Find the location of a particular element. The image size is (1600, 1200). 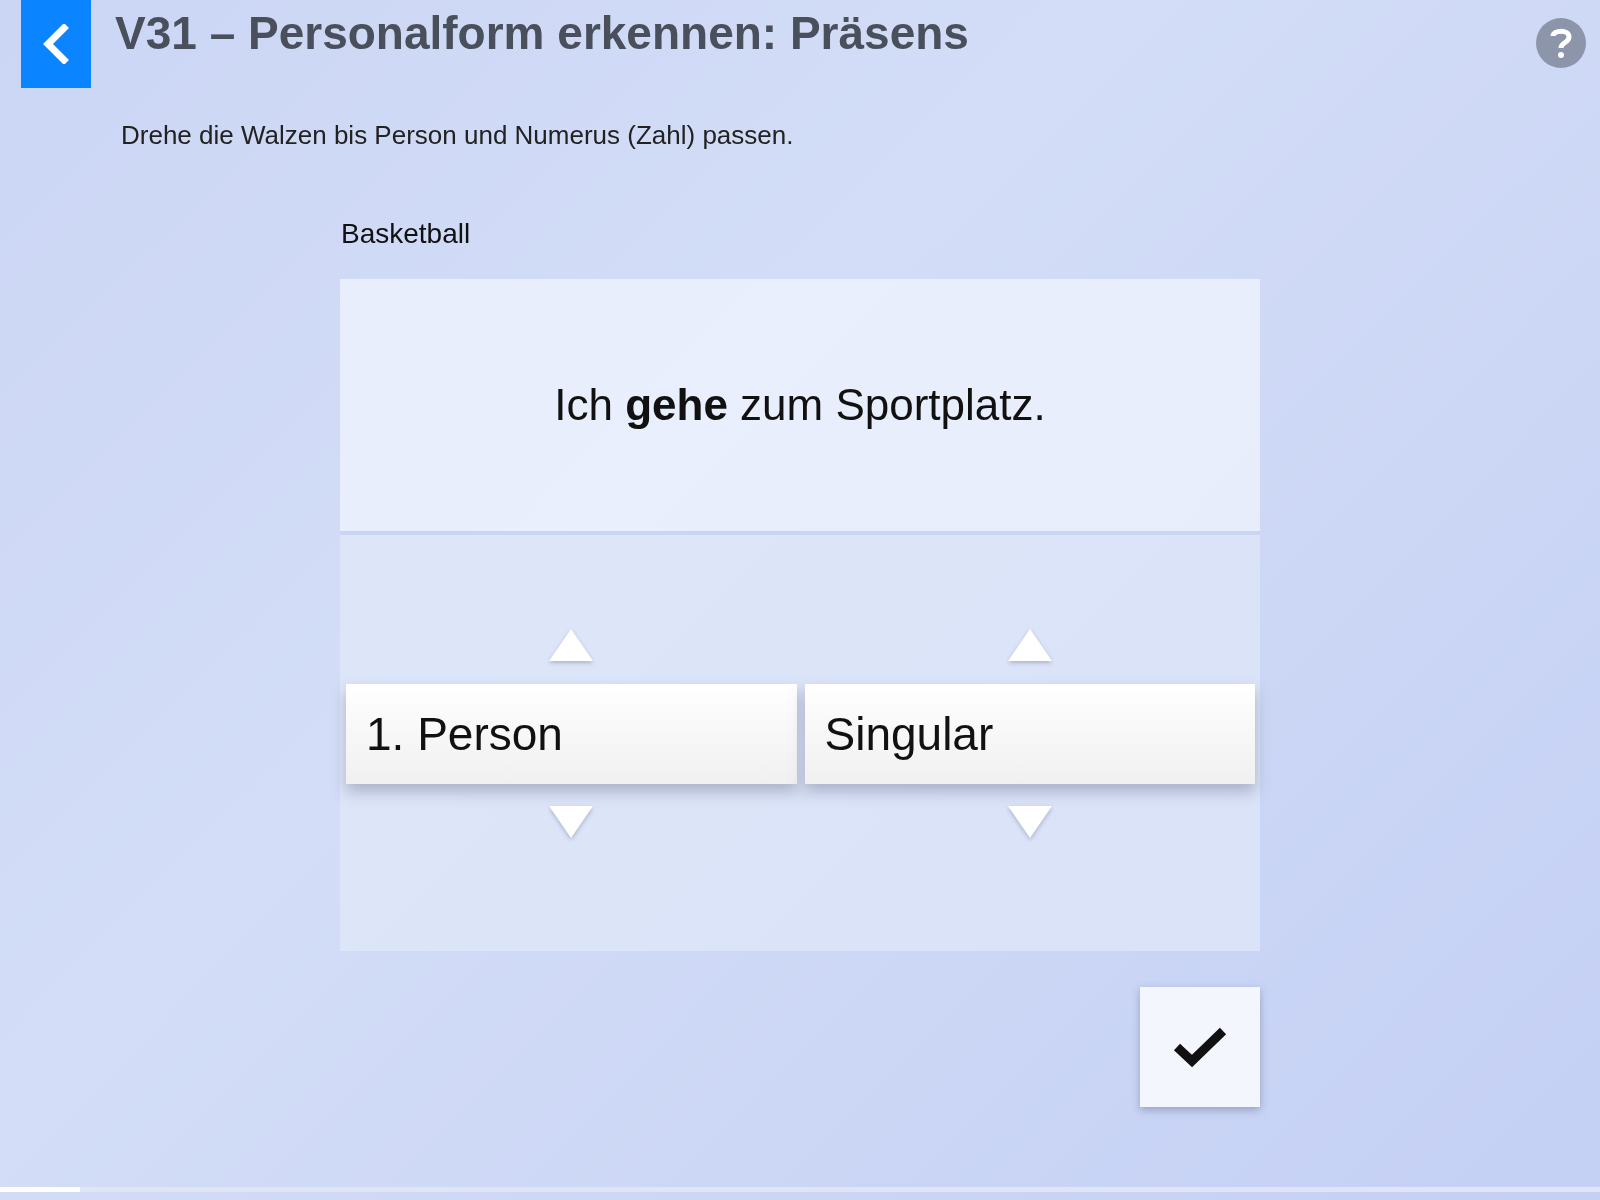

check-button is located at coordinates (1200, 1047).